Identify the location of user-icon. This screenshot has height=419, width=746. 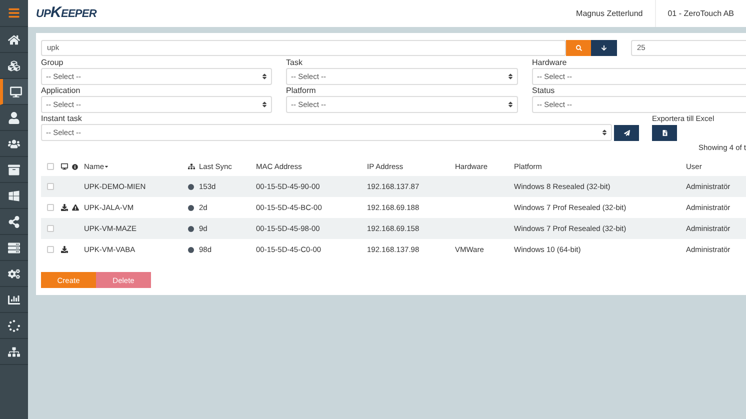
(14, 118).